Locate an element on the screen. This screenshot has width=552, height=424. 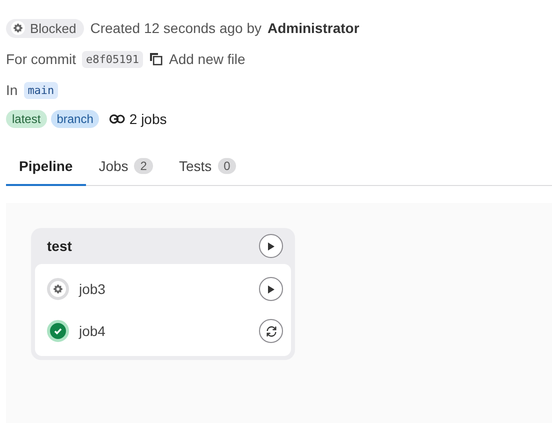
commit-sha: e8f05191 is located at coordinates (112, 59).